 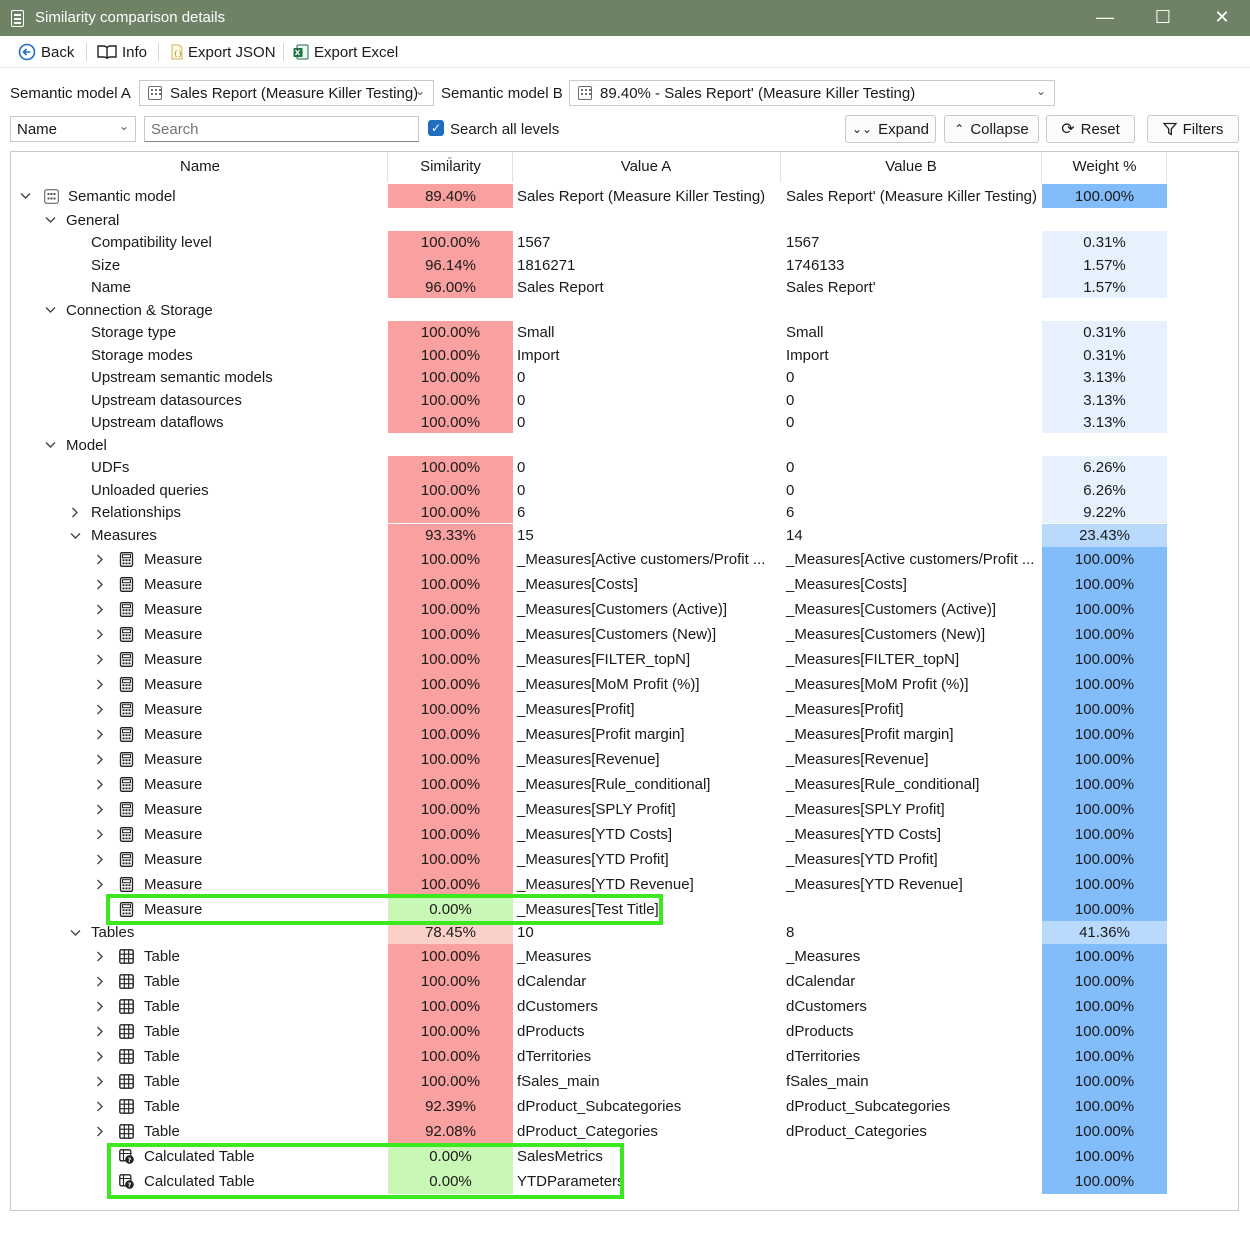 What do you see at coordinates (624, 512) in the screenshot?
I see `tree-row: Relationships 100.00% 6 6 9.22%` at bounding box center [624, 512].